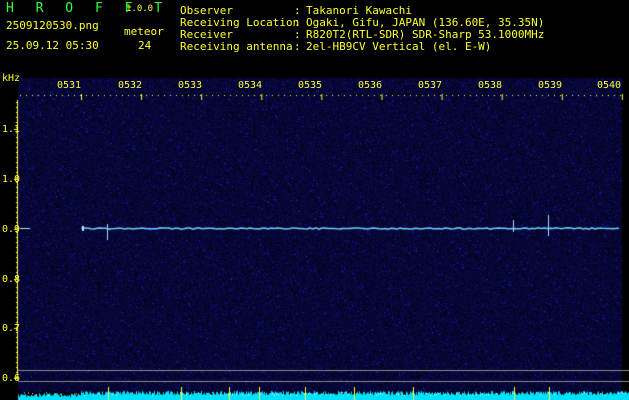 Image resolution: width=629 pixels, height=400 pixels. I want to click on file-name: 2509120530.png, so click(52, 25).